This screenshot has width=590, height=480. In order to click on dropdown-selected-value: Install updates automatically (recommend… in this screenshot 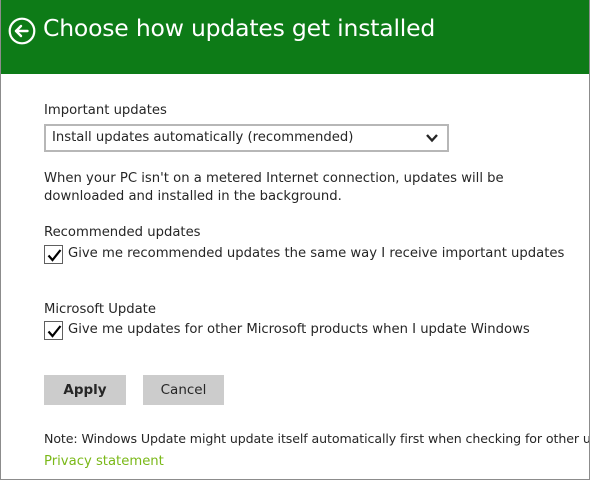, I will do `click(203, 137)`.